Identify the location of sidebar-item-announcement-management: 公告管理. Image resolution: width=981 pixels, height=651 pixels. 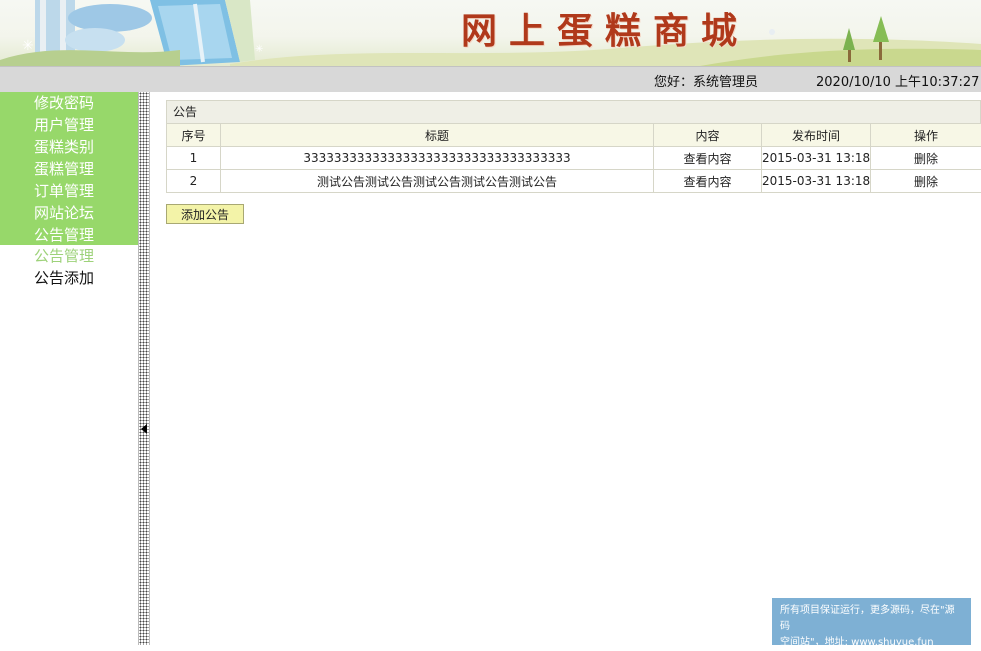
(69, 235).